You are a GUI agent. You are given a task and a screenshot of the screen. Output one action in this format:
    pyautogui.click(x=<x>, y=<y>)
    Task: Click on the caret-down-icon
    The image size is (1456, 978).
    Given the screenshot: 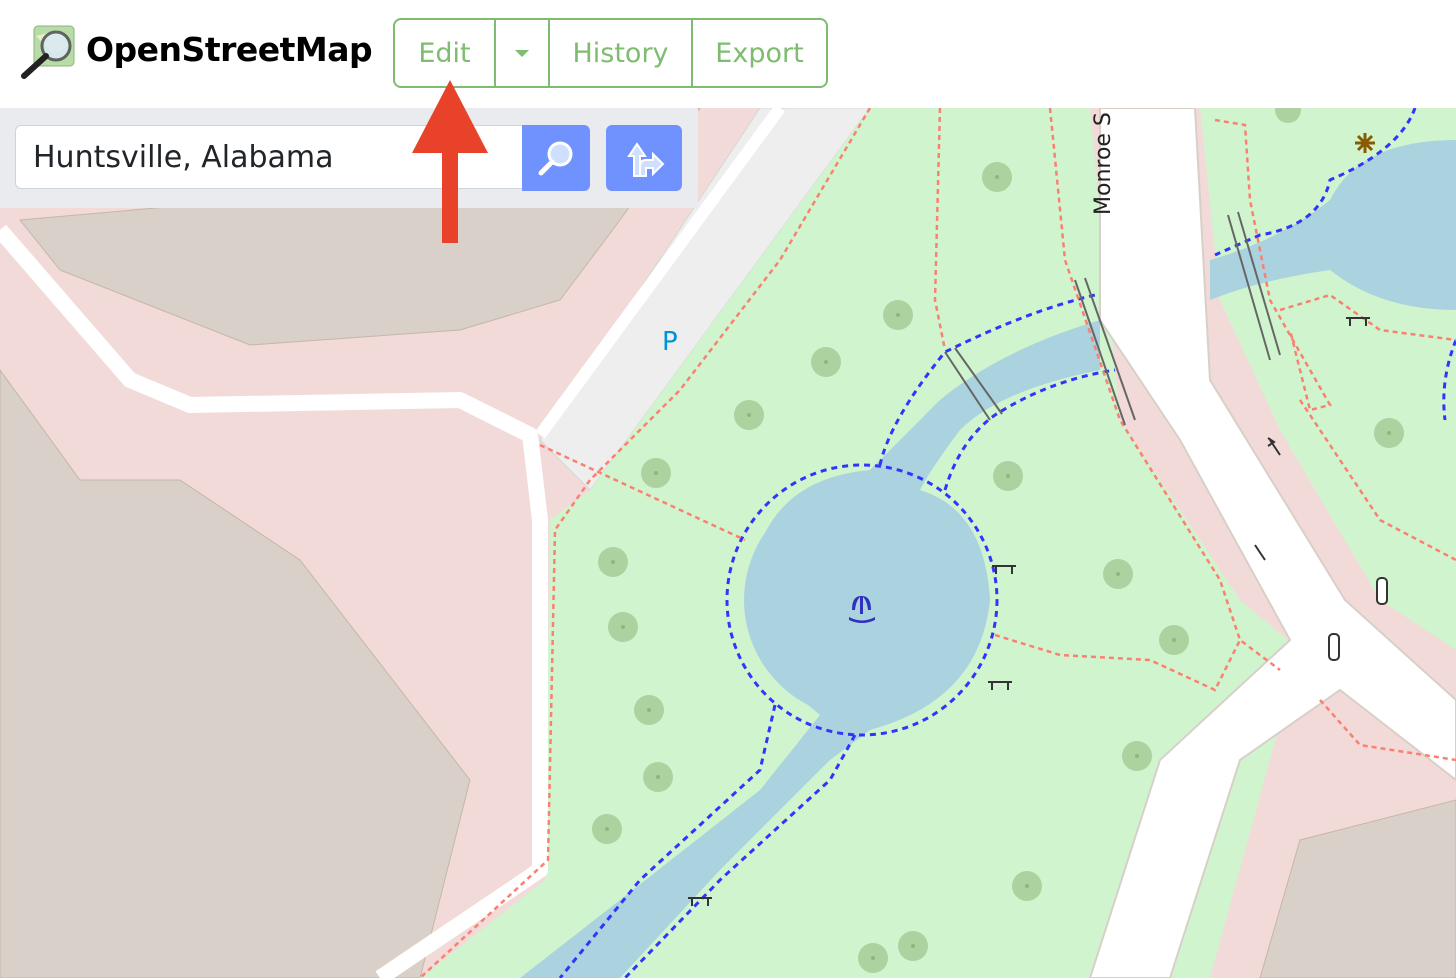 What is the action you would take?
    pyautogui.click(x=522, y=53)
    